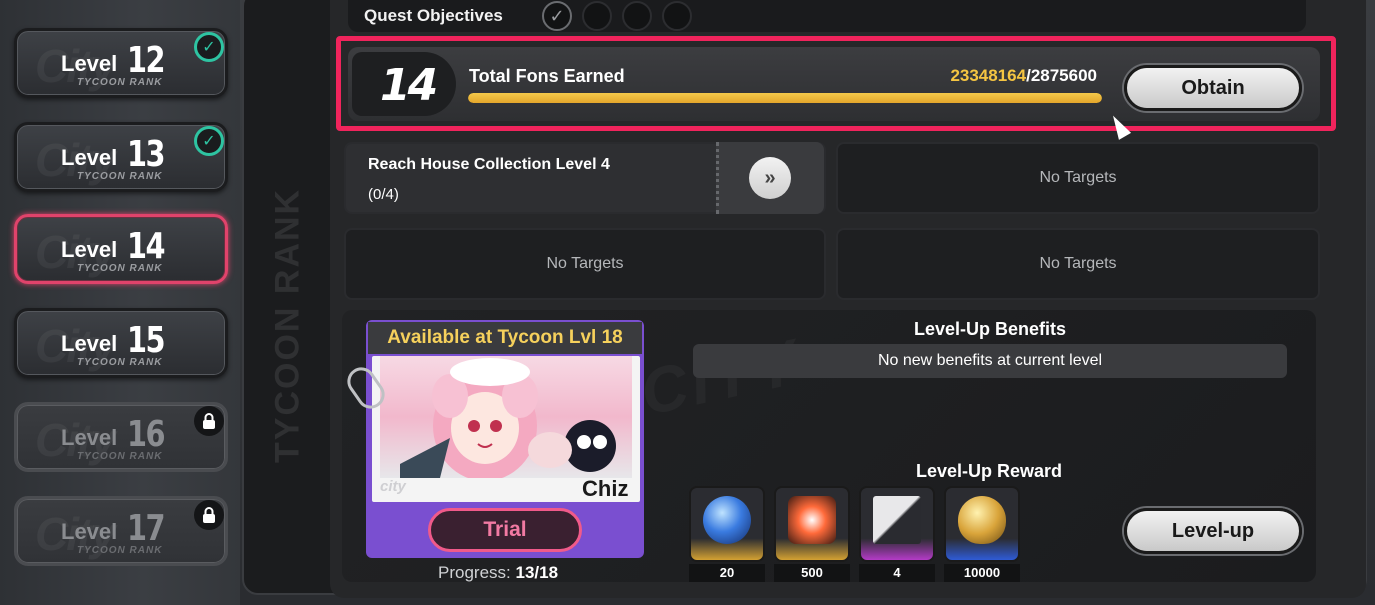 The width and height of the screenshot is (1375, 605). I want to click on go-arrow-button: », so click(770, 178).